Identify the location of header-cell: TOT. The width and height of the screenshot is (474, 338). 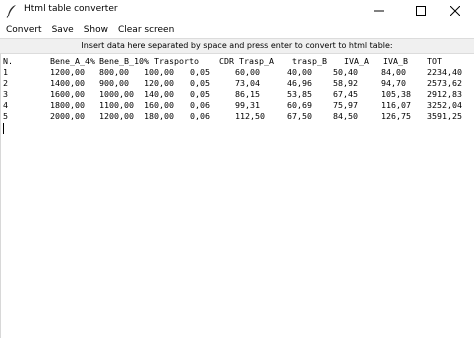
(434, 61).